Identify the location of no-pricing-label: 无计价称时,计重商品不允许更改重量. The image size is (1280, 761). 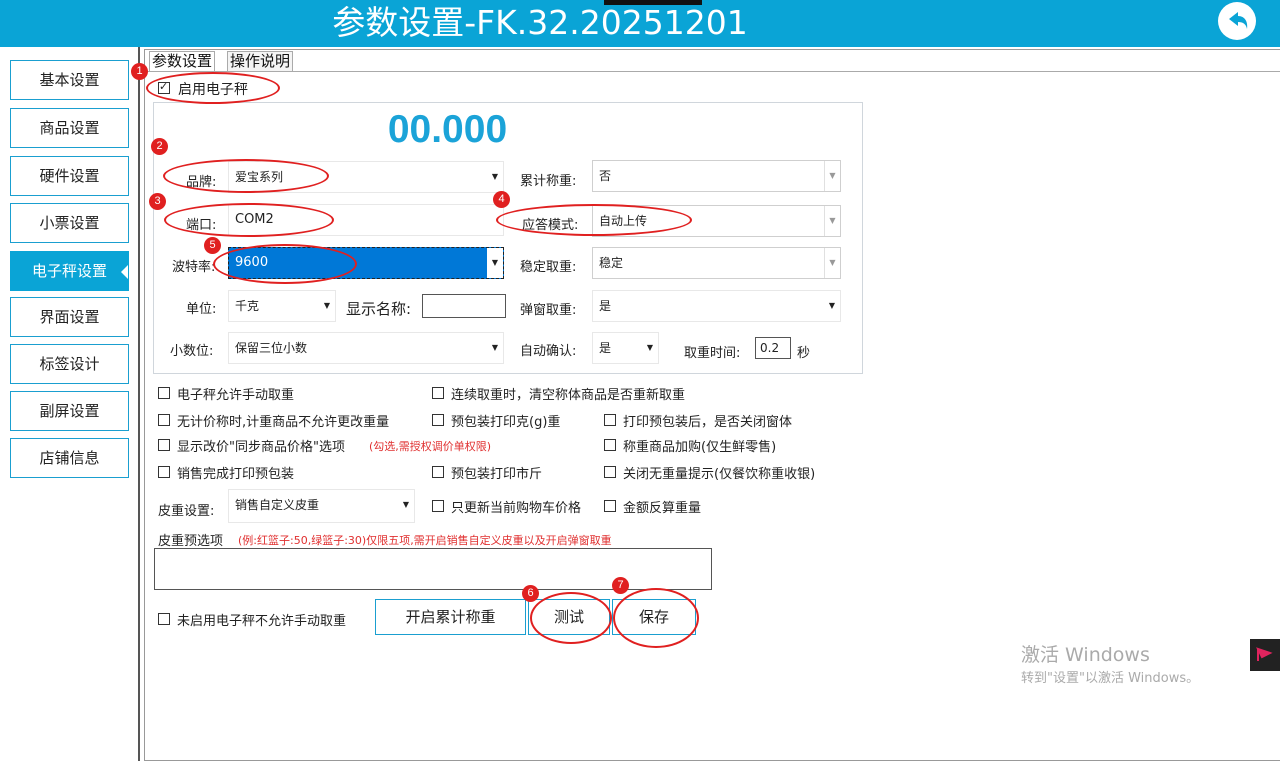
(283, 422).